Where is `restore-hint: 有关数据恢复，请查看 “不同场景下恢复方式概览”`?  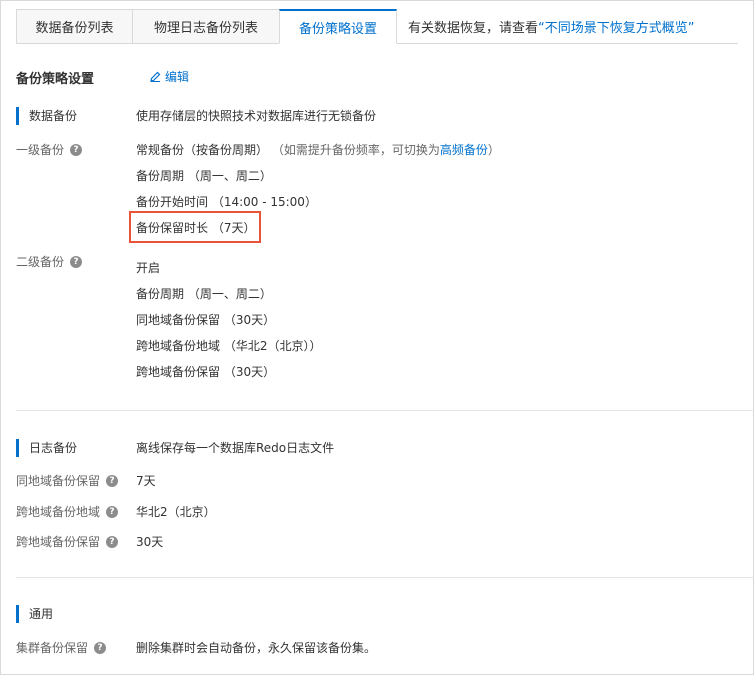 restore-hint: 有关数据恢复，请查看 “不同场景下恢复方式概览” is located at coordinates (551, 26).